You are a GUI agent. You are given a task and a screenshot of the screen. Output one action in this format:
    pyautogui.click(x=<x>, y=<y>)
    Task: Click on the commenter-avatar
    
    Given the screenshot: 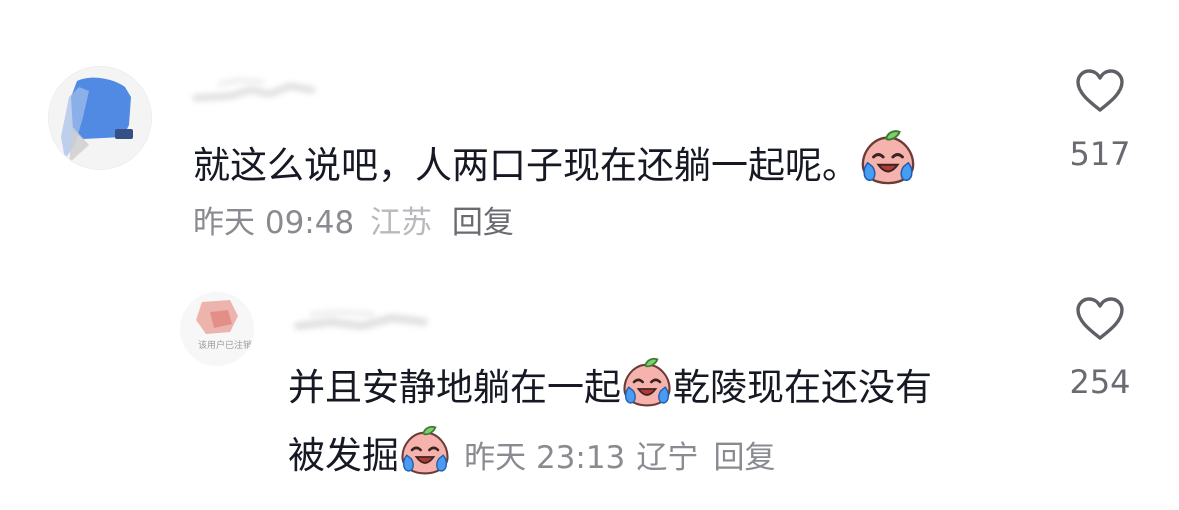 What is the action you would take?
    pyautogui.click(x=100, y=118)
    